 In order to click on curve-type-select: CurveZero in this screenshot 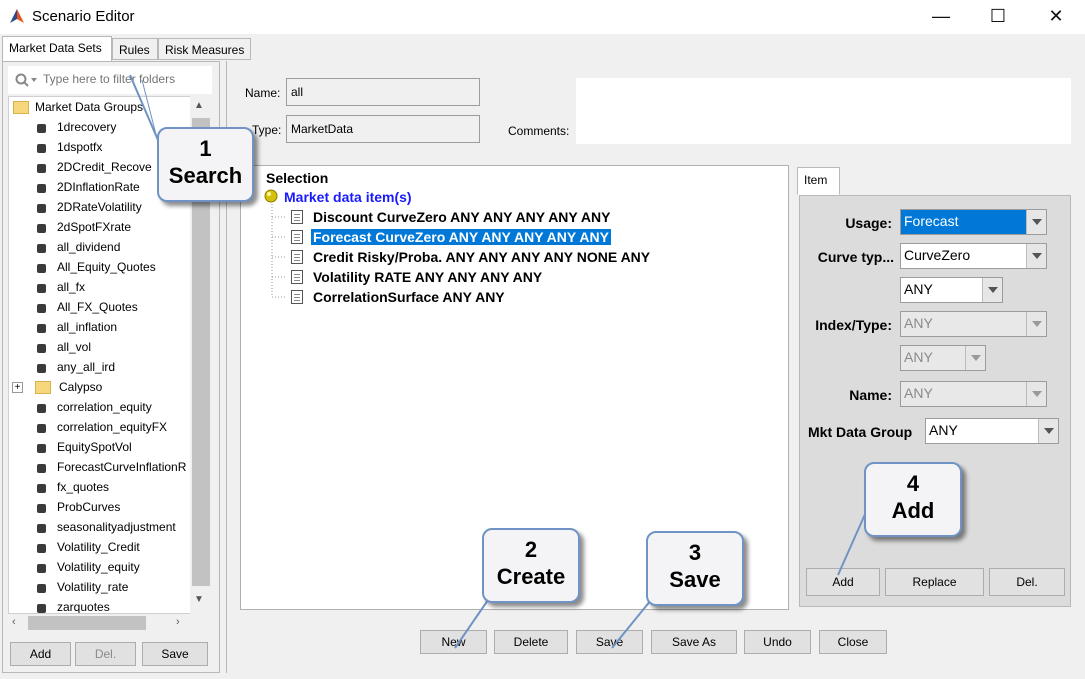, I will do `click(973, 256)`.